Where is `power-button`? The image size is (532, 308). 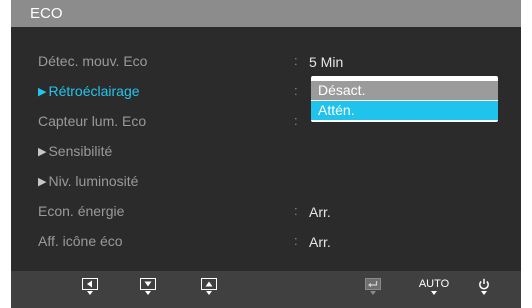
power-button is located at coordinates (484, 284).